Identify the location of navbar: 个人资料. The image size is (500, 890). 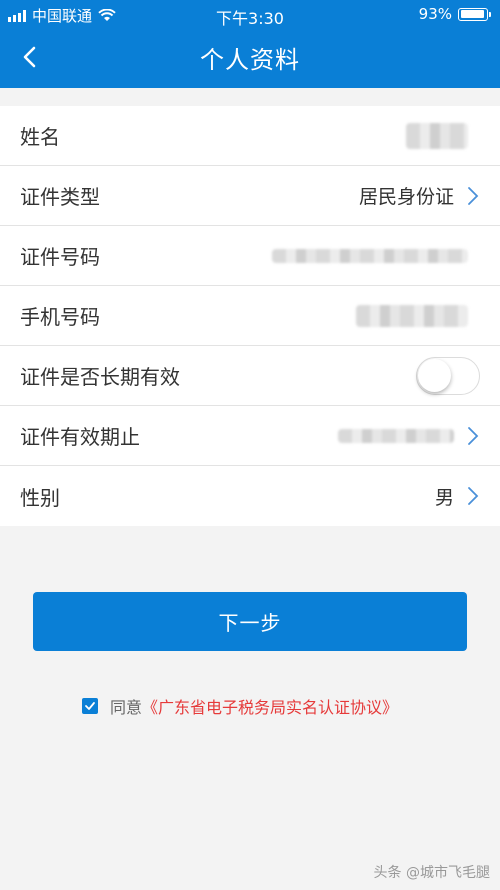
(250, 58).